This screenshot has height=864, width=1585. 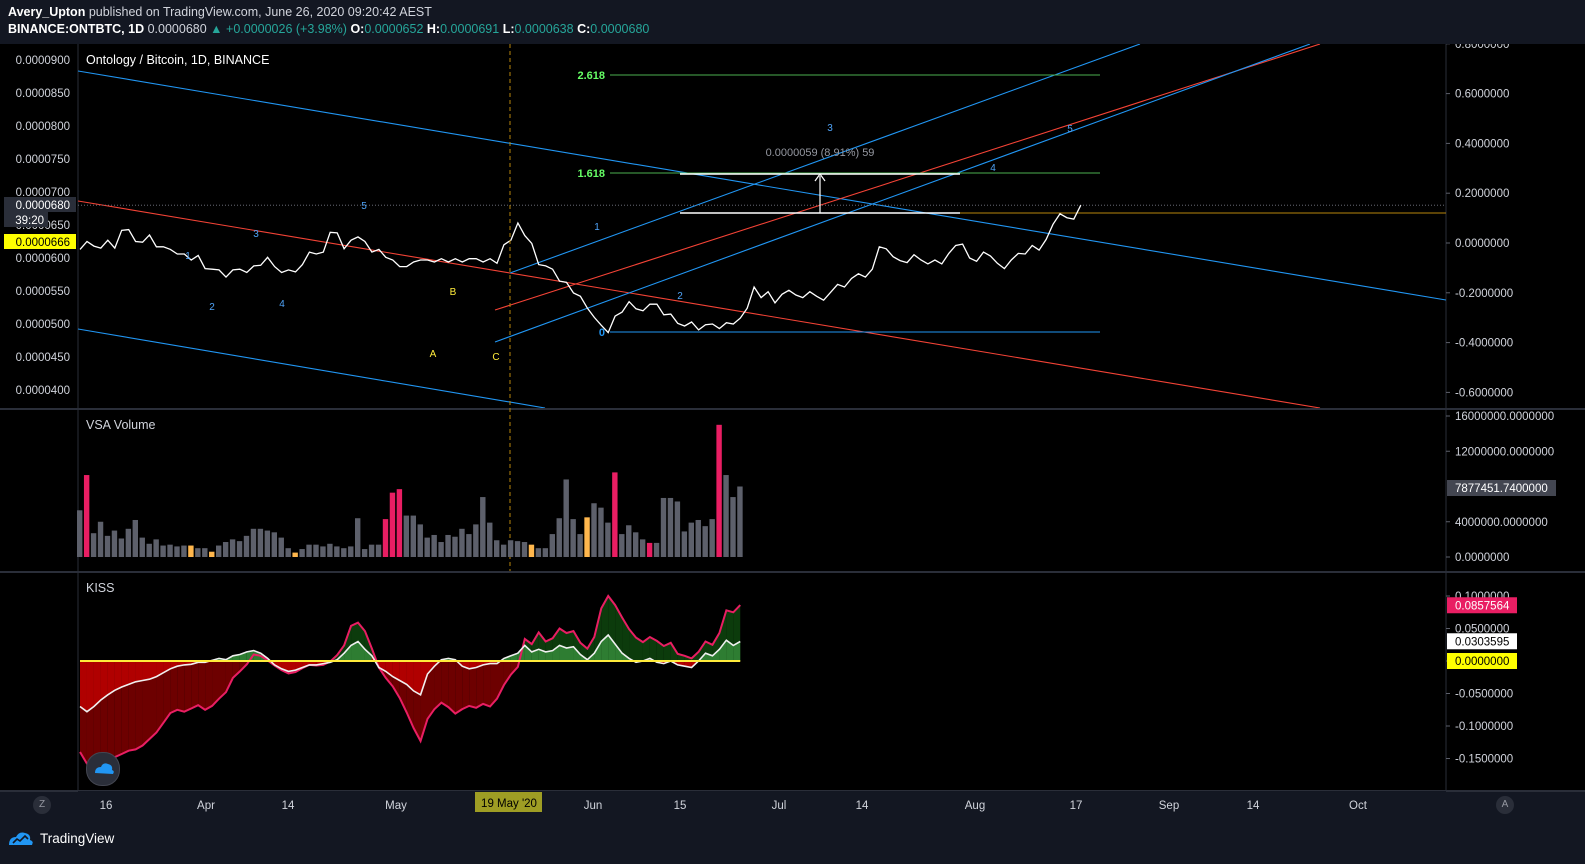 I want to click on author-name: Avery_Upton, so click(x=46, y=12).